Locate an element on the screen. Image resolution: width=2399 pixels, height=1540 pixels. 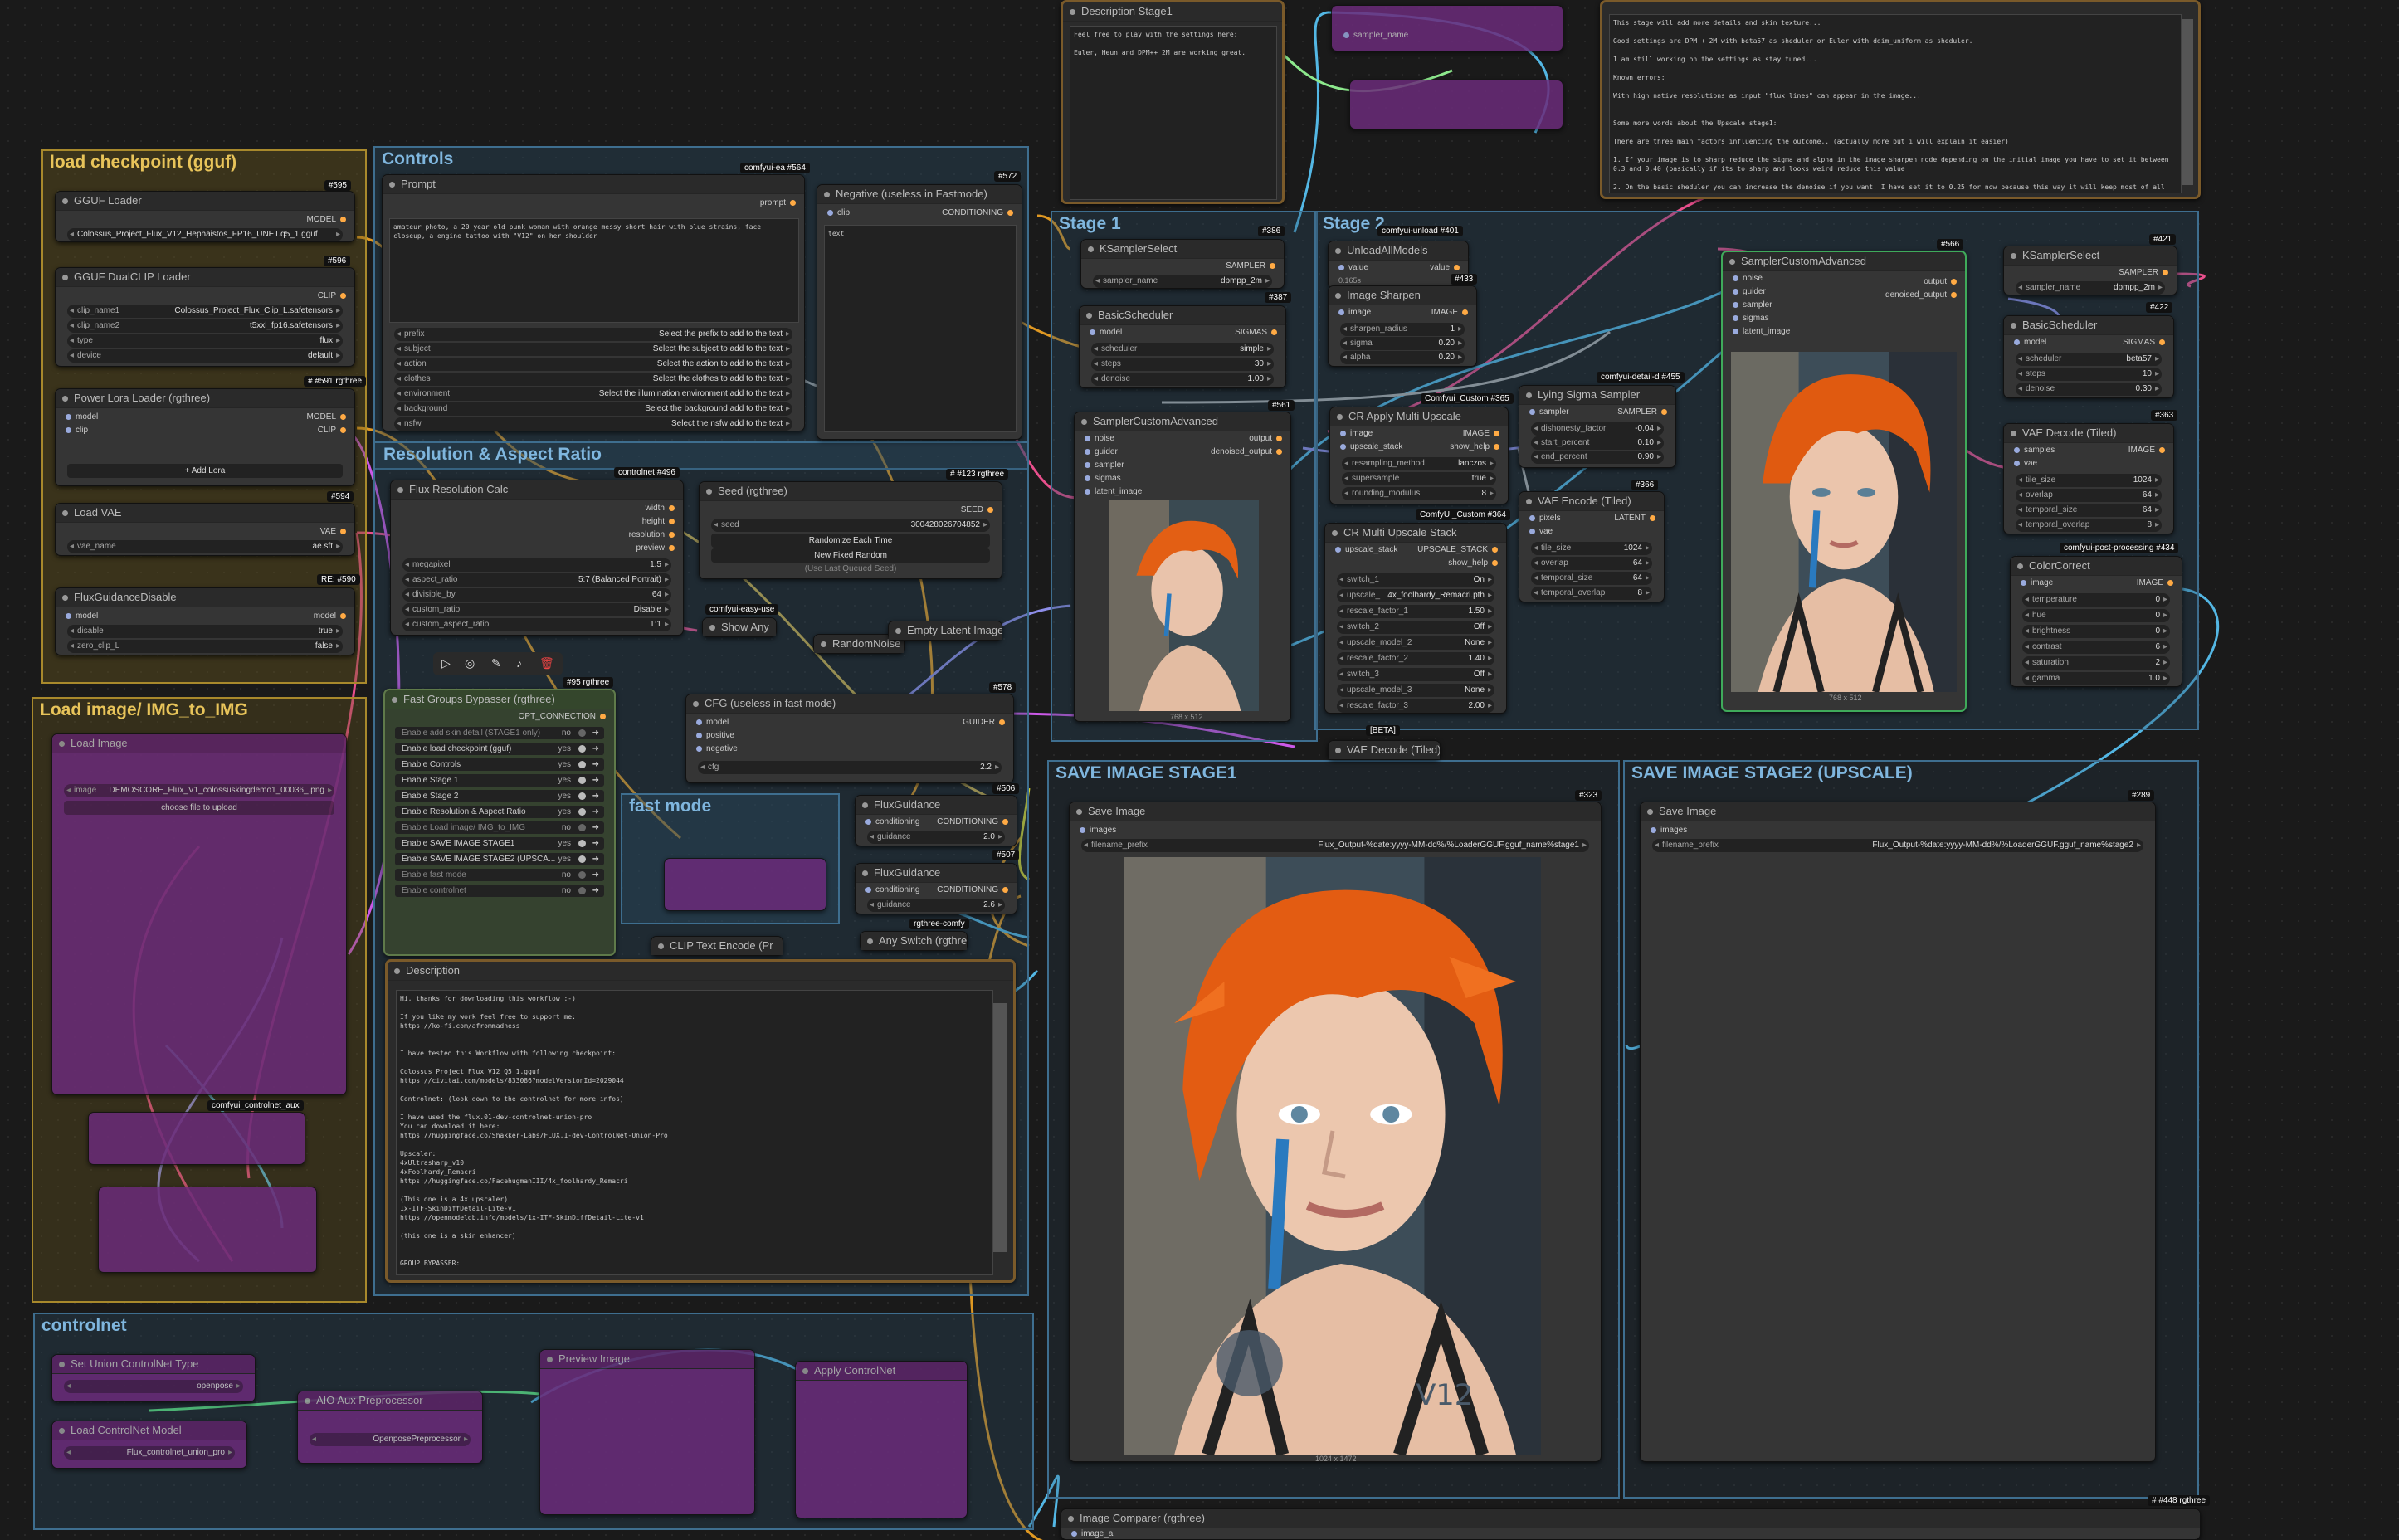
bypass-toggle-row: Enable SAVE IMAGE STAGE2 (UPSCA... yes ➜ is located at coordinates (500, 859).